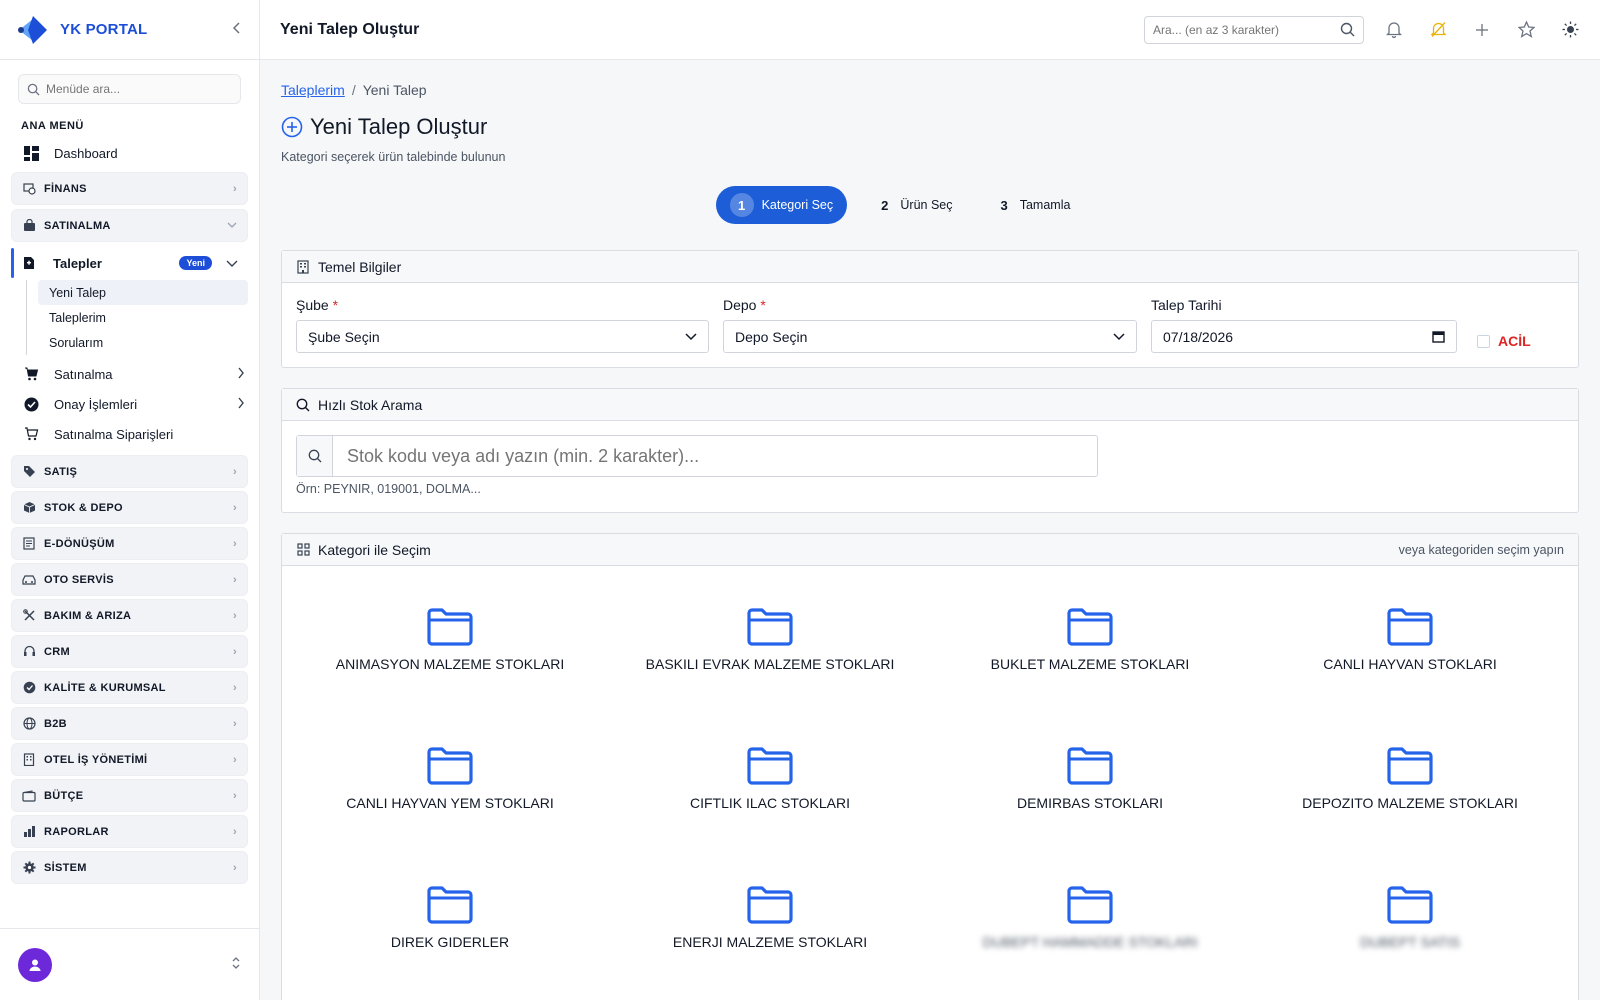 This screenshot has width=1600, height=1000. I want to click on sidebar-item-onay-islemleri: Onay İşlemleri, so click(129, 404).